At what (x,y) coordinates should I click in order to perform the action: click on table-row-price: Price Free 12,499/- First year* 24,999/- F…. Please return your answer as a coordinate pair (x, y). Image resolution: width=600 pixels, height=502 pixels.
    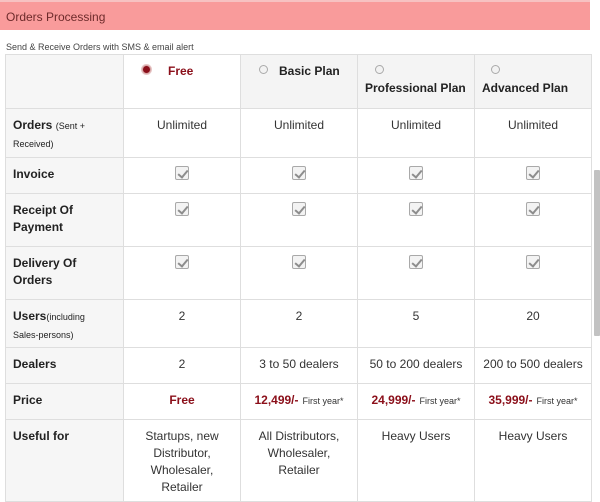
    Looking at the image, I should click on (298, 401).